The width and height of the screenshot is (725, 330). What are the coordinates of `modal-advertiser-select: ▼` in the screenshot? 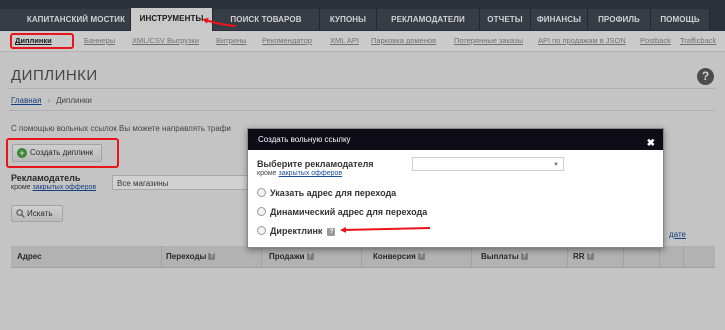 It's located at (488, 164).